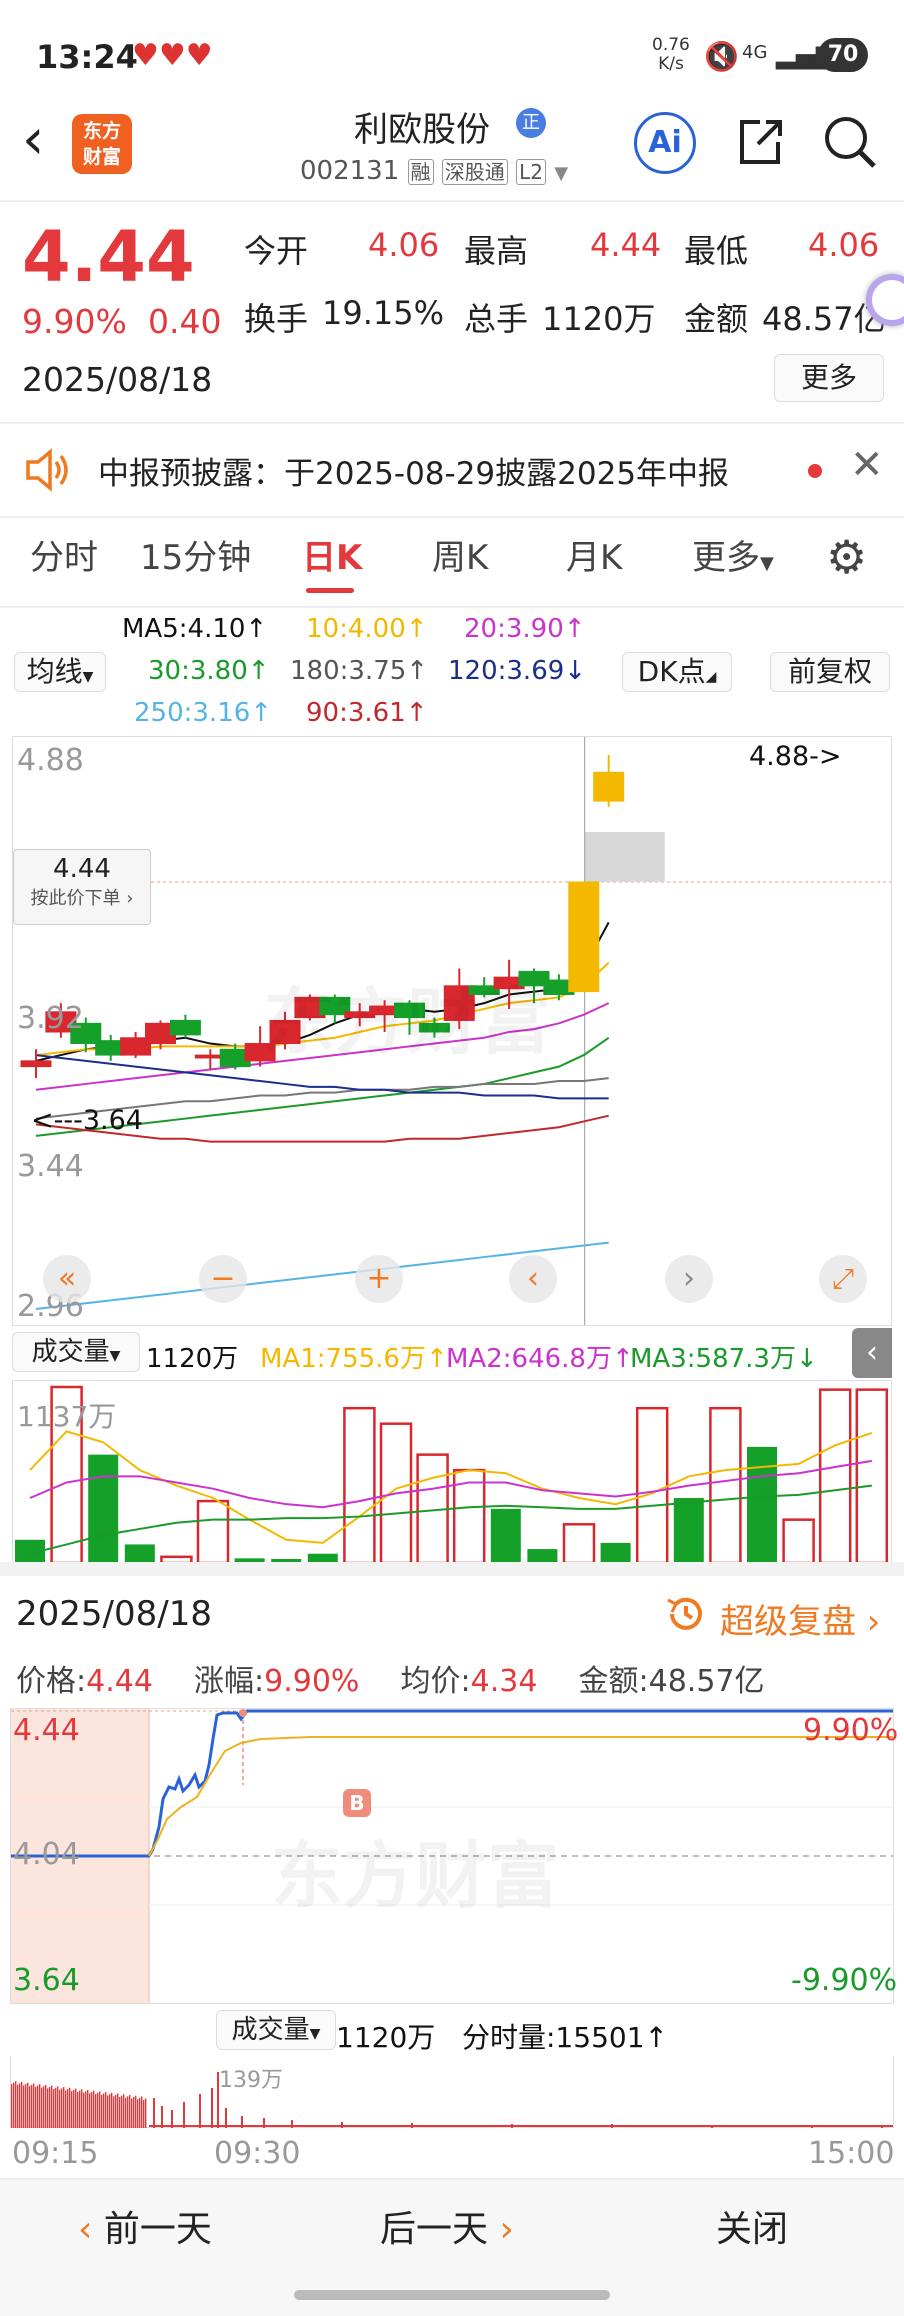 The height and width of the screenshot is (2316, 904). What do you see at coordinates (496, 319) in the screenshot?
I see `volume-label: 总手` at bounding box center [496, 319].